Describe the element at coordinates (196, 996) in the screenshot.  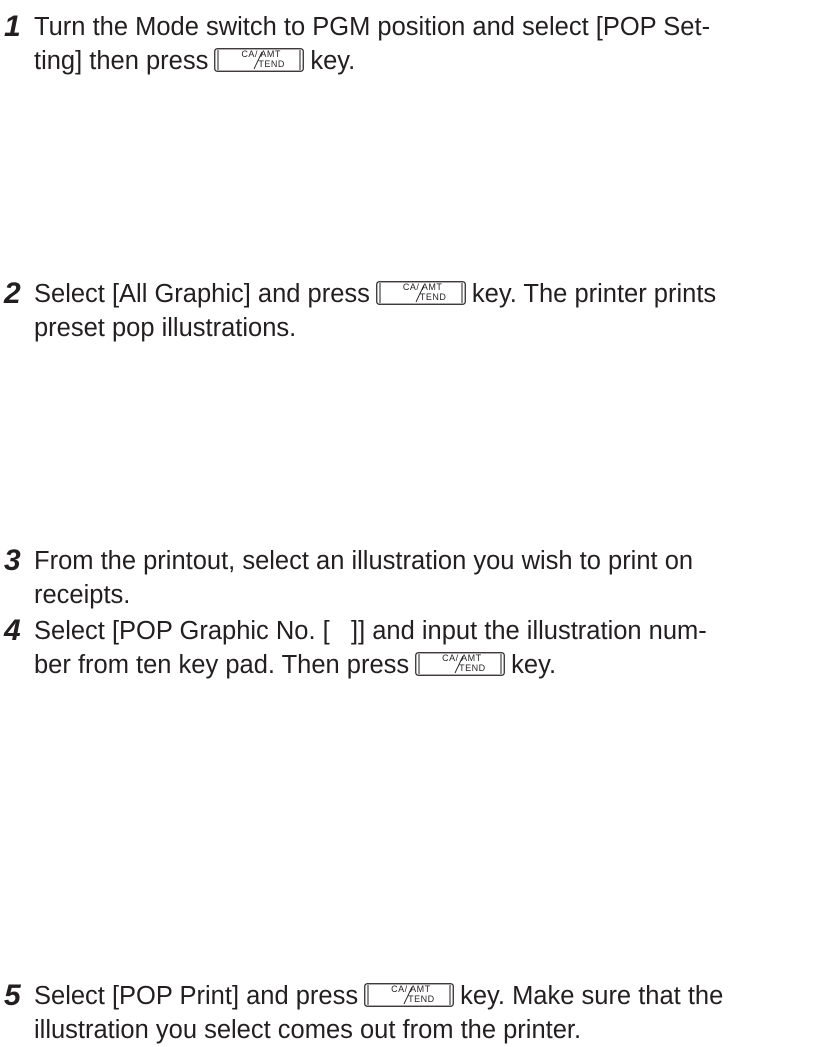
I see `step-text-segment: Select [POP Print] and press` at that location.